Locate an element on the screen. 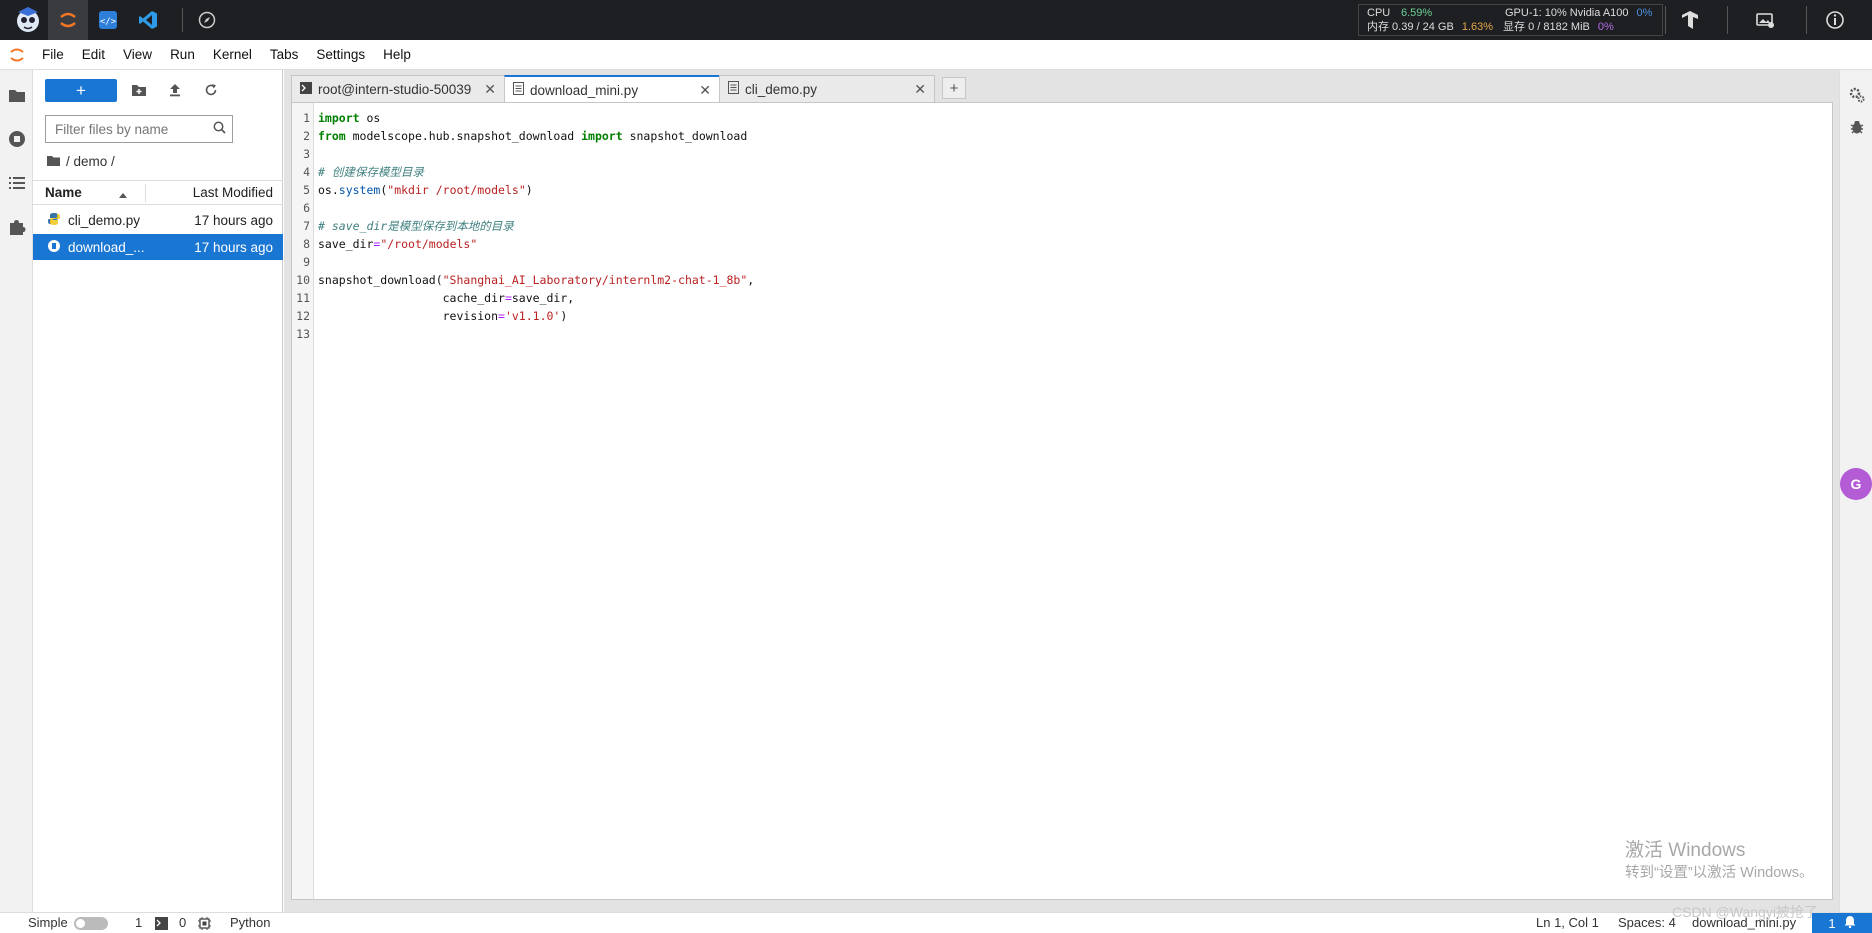 This screenshot has height=933, width=1872. menu-settings: Settings is located at coordinates (340, 55).